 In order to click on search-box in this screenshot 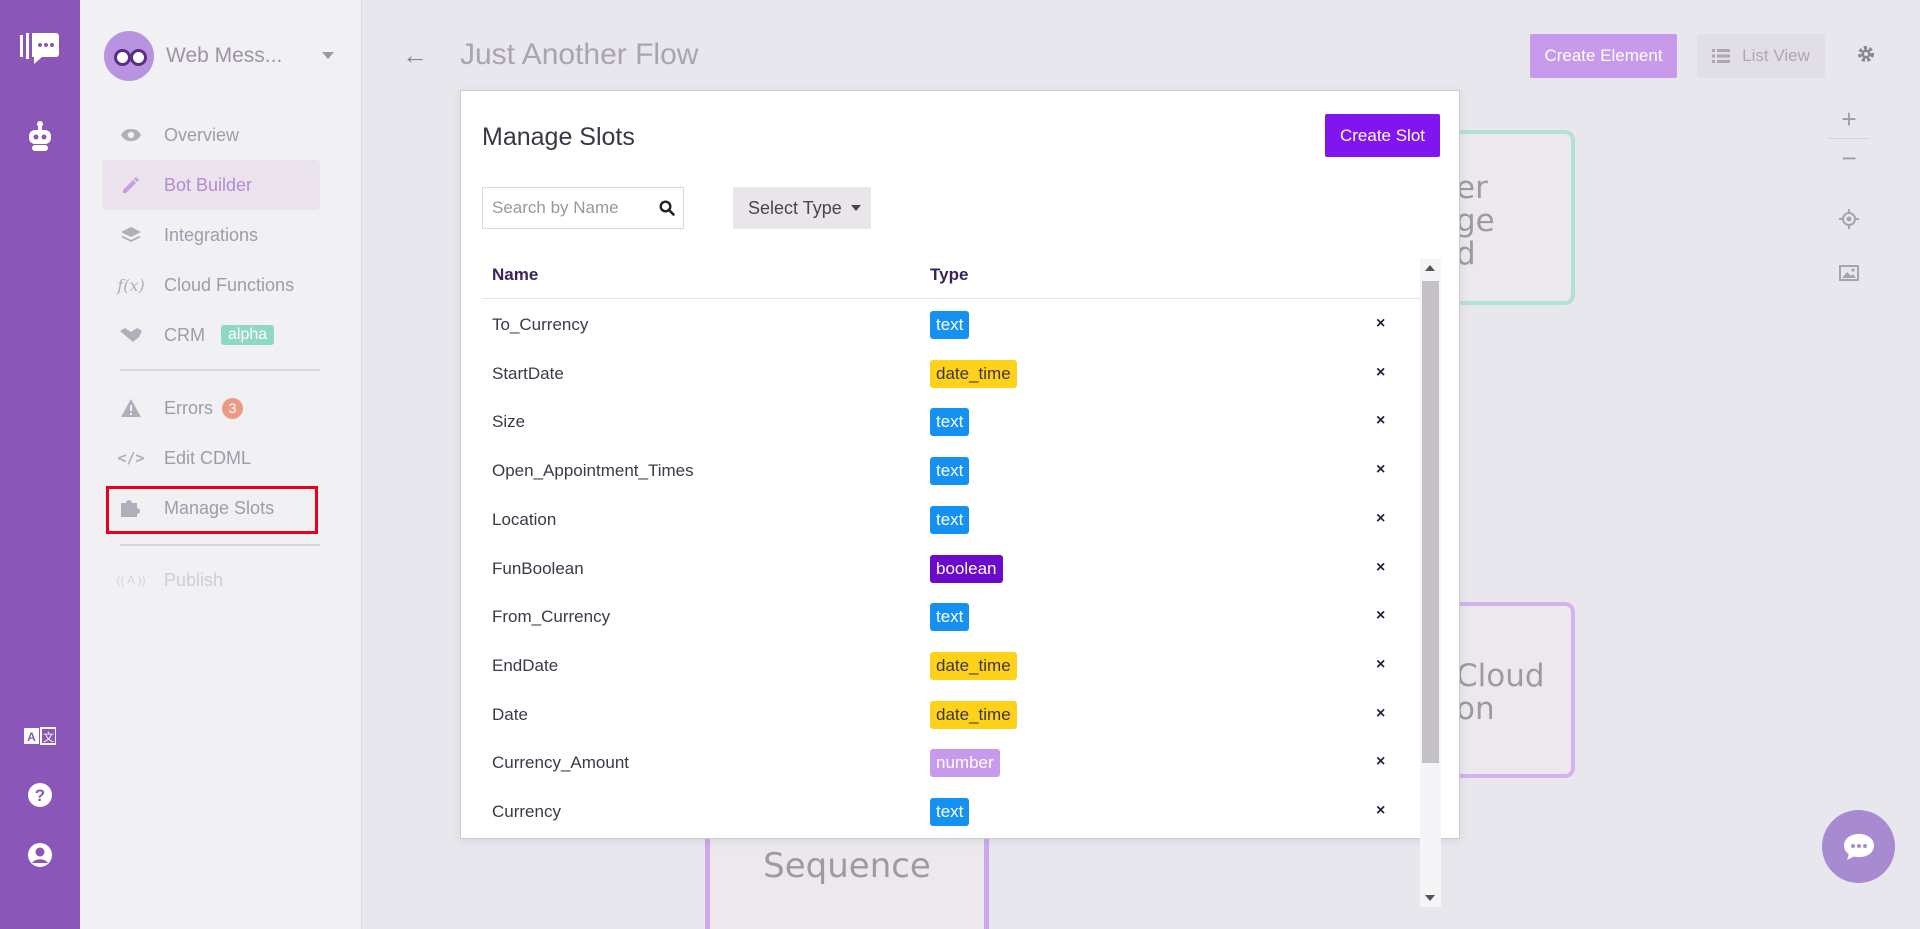, I will do `click(583, 208)`.